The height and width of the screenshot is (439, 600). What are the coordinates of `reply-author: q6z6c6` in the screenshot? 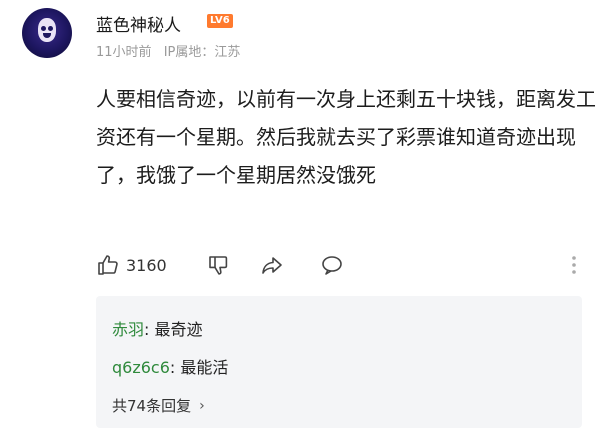 It's located at (141, 367).